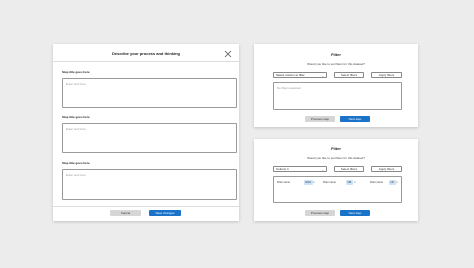  I want to click on step-textarea-1: Enter text here, so click(149, 93).